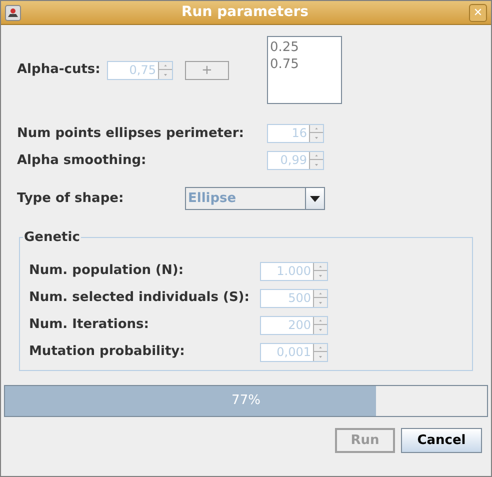  What do you see at coordinates (441, 440) in the screenshot?
I see `dialog-button: Cancel` at bounding box center [441, 440].